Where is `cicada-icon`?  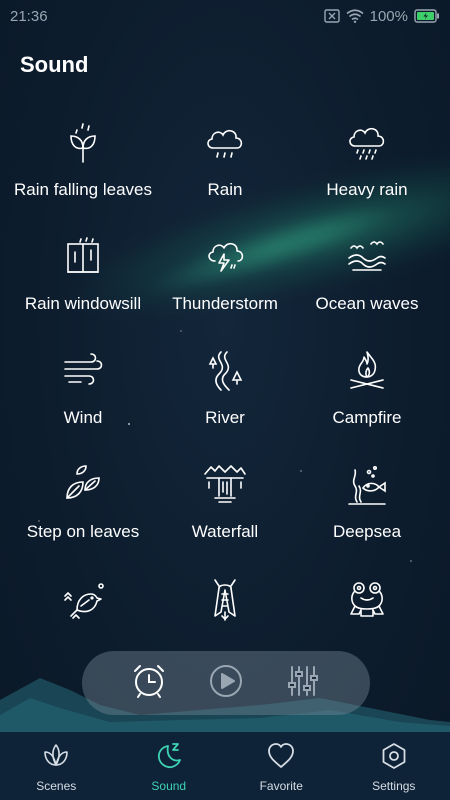 cicada-icon is located at coordinates (225, 600).